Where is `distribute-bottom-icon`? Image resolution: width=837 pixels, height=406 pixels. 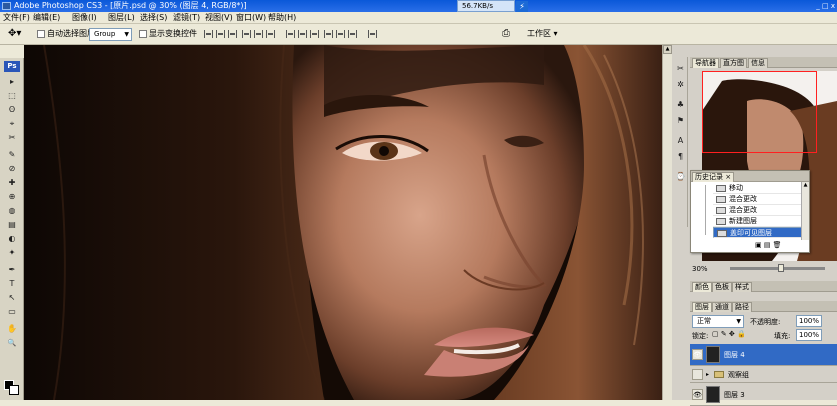
distribute-bottom-icon is located at coordinates (314, 34).